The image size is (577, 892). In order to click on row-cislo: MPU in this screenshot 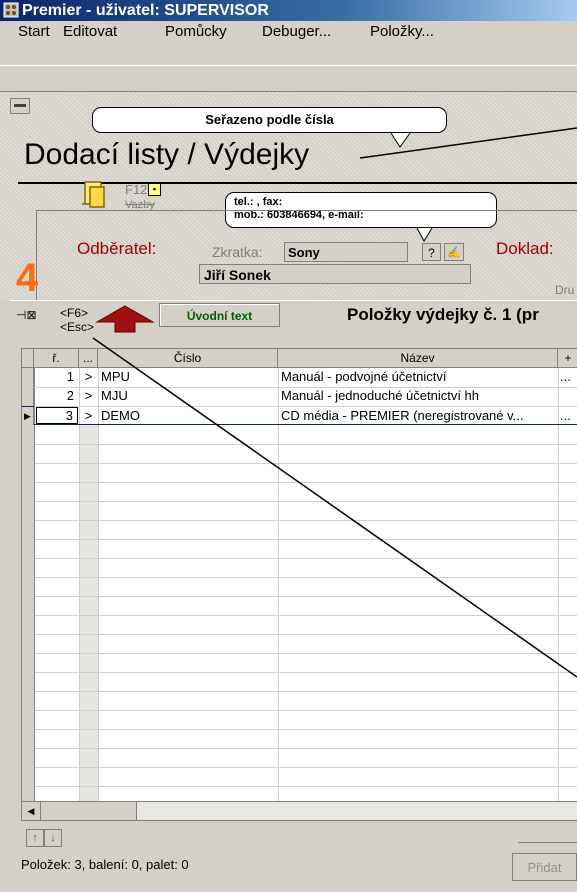, I will do `click(115, 376)`.